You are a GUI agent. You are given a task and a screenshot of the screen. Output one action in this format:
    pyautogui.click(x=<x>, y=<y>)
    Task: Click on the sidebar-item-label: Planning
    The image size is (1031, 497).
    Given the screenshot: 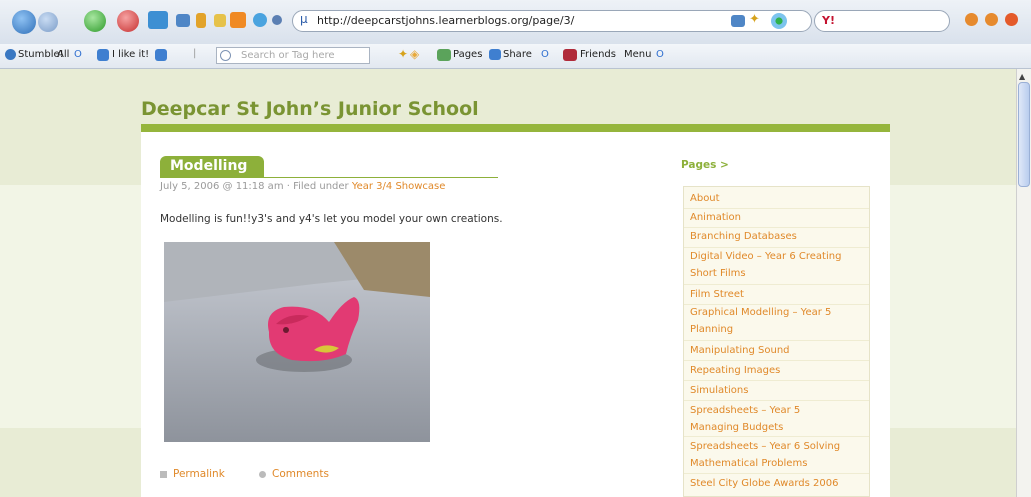 What is the action you would take?
    pyautogui.click(x=711, y=329)
    